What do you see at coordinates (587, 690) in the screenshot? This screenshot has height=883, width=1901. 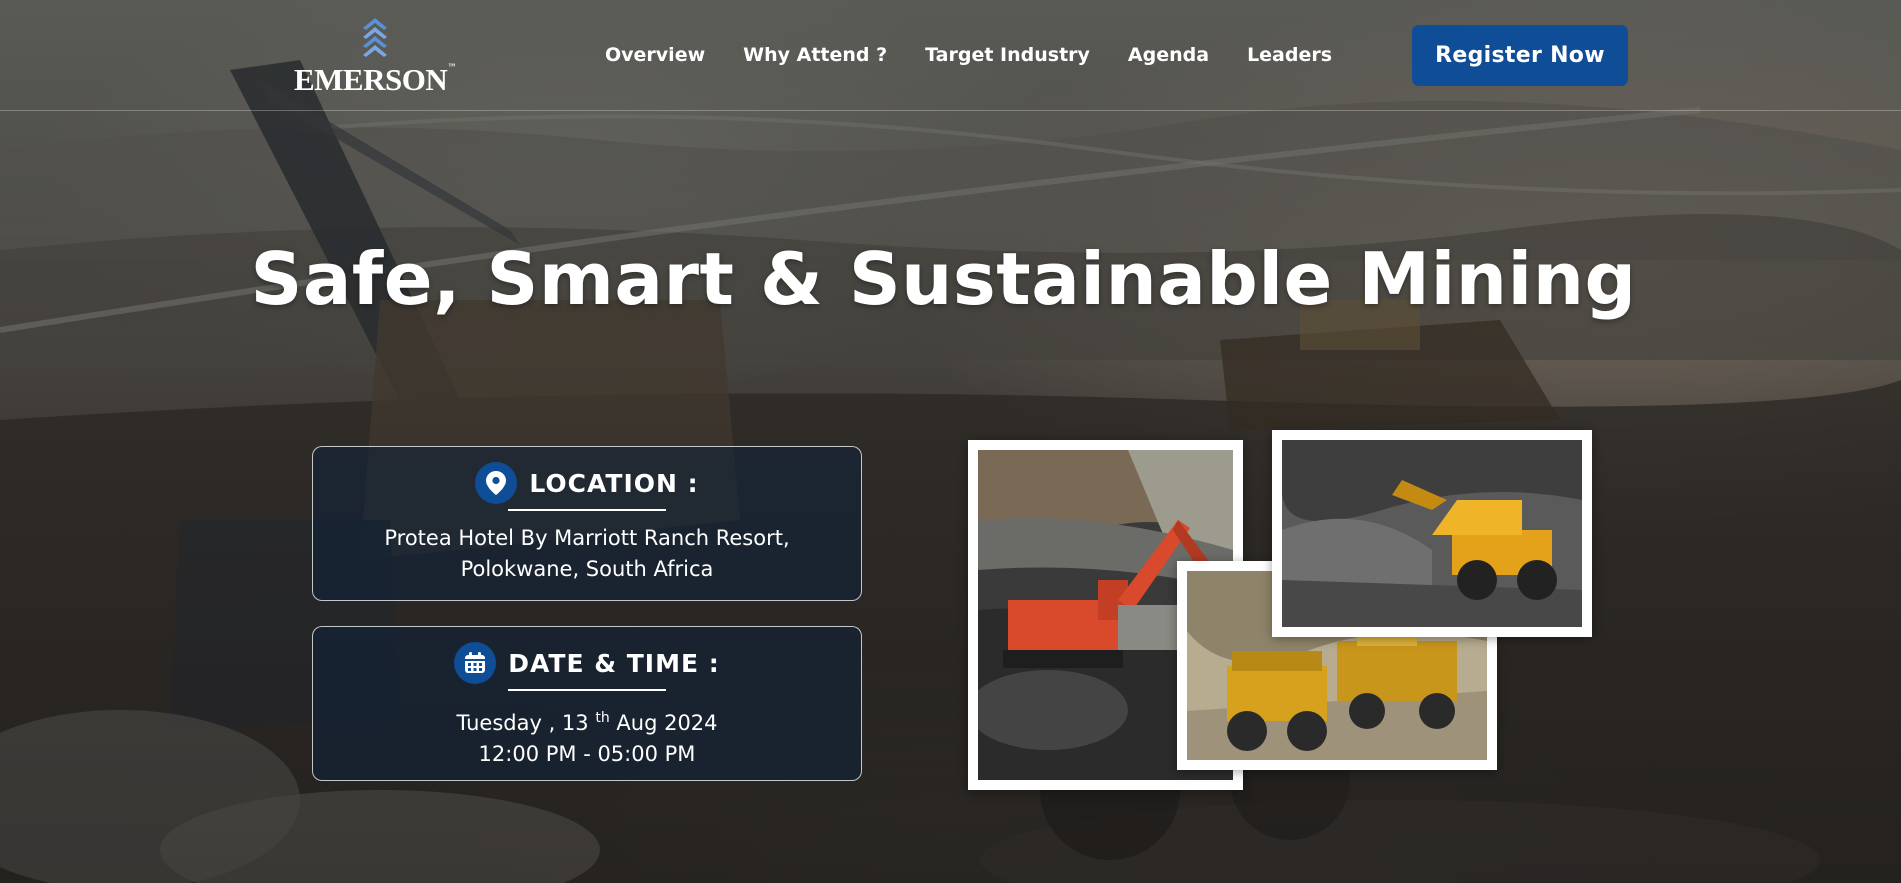 I see `datetime-divider` at bounding box center [587, 690].